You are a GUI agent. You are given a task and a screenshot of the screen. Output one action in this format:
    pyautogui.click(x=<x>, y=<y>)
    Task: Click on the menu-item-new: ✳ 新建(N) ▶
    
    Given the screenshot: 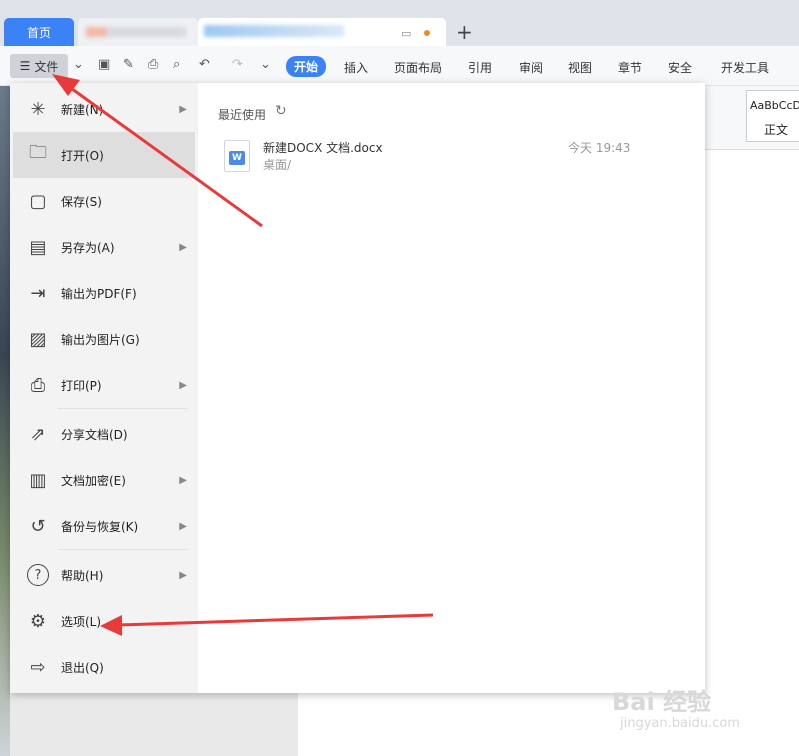 What is the action you would take?
    pyautogui.click(x=104, y=109)
    